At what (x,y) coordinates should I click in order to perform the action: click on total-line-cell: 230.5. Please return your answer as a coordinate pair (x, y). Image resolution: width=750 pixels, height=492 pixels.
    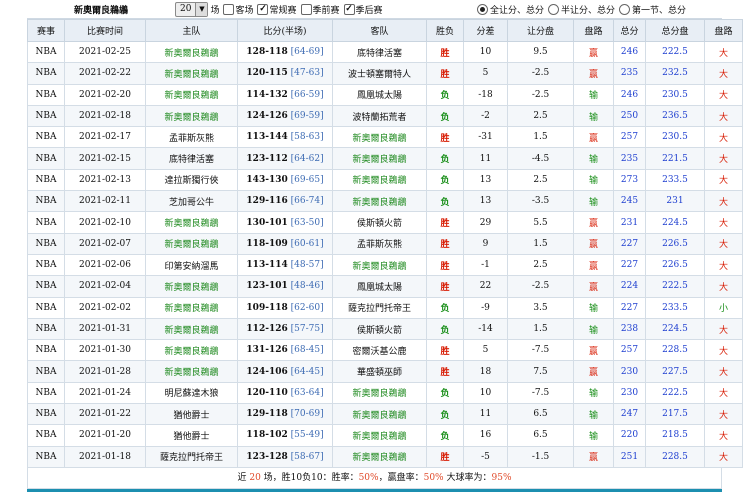
    Looking at the image, I should click on (675, 137).